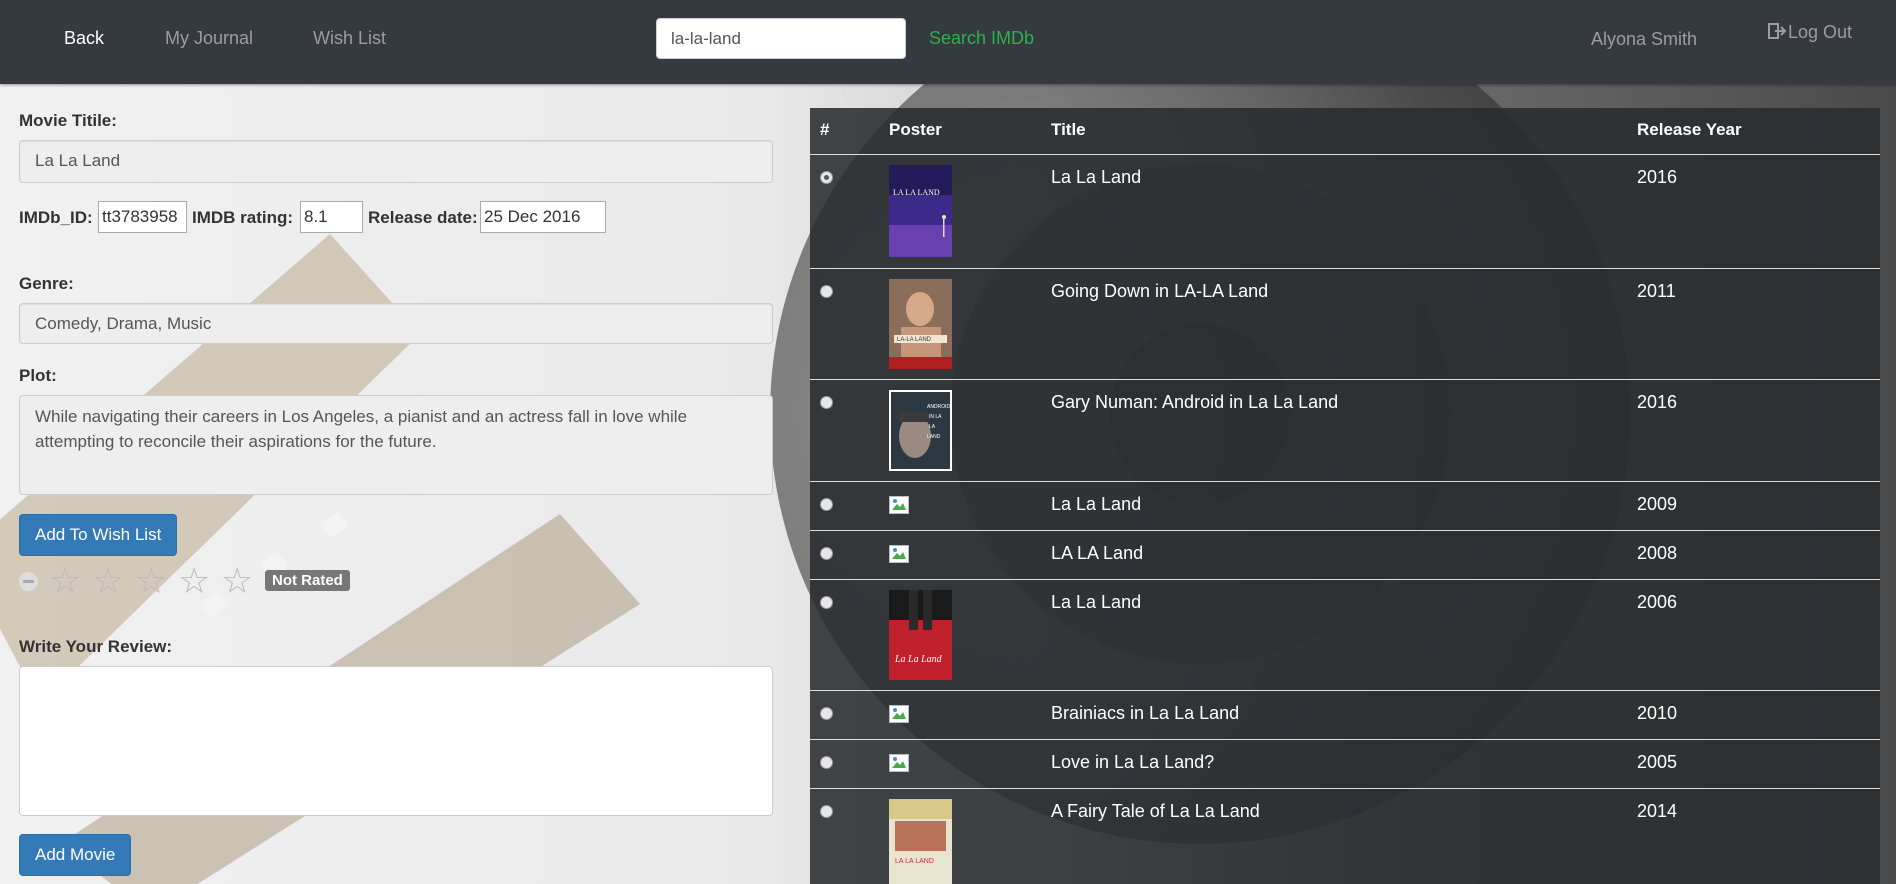 Image resolution: width=1896 pixels, height=884 pixels. Describe the element at coordinates (75, 855) in the screenshot. I see `add-movie-button: Add Movie` at that location.